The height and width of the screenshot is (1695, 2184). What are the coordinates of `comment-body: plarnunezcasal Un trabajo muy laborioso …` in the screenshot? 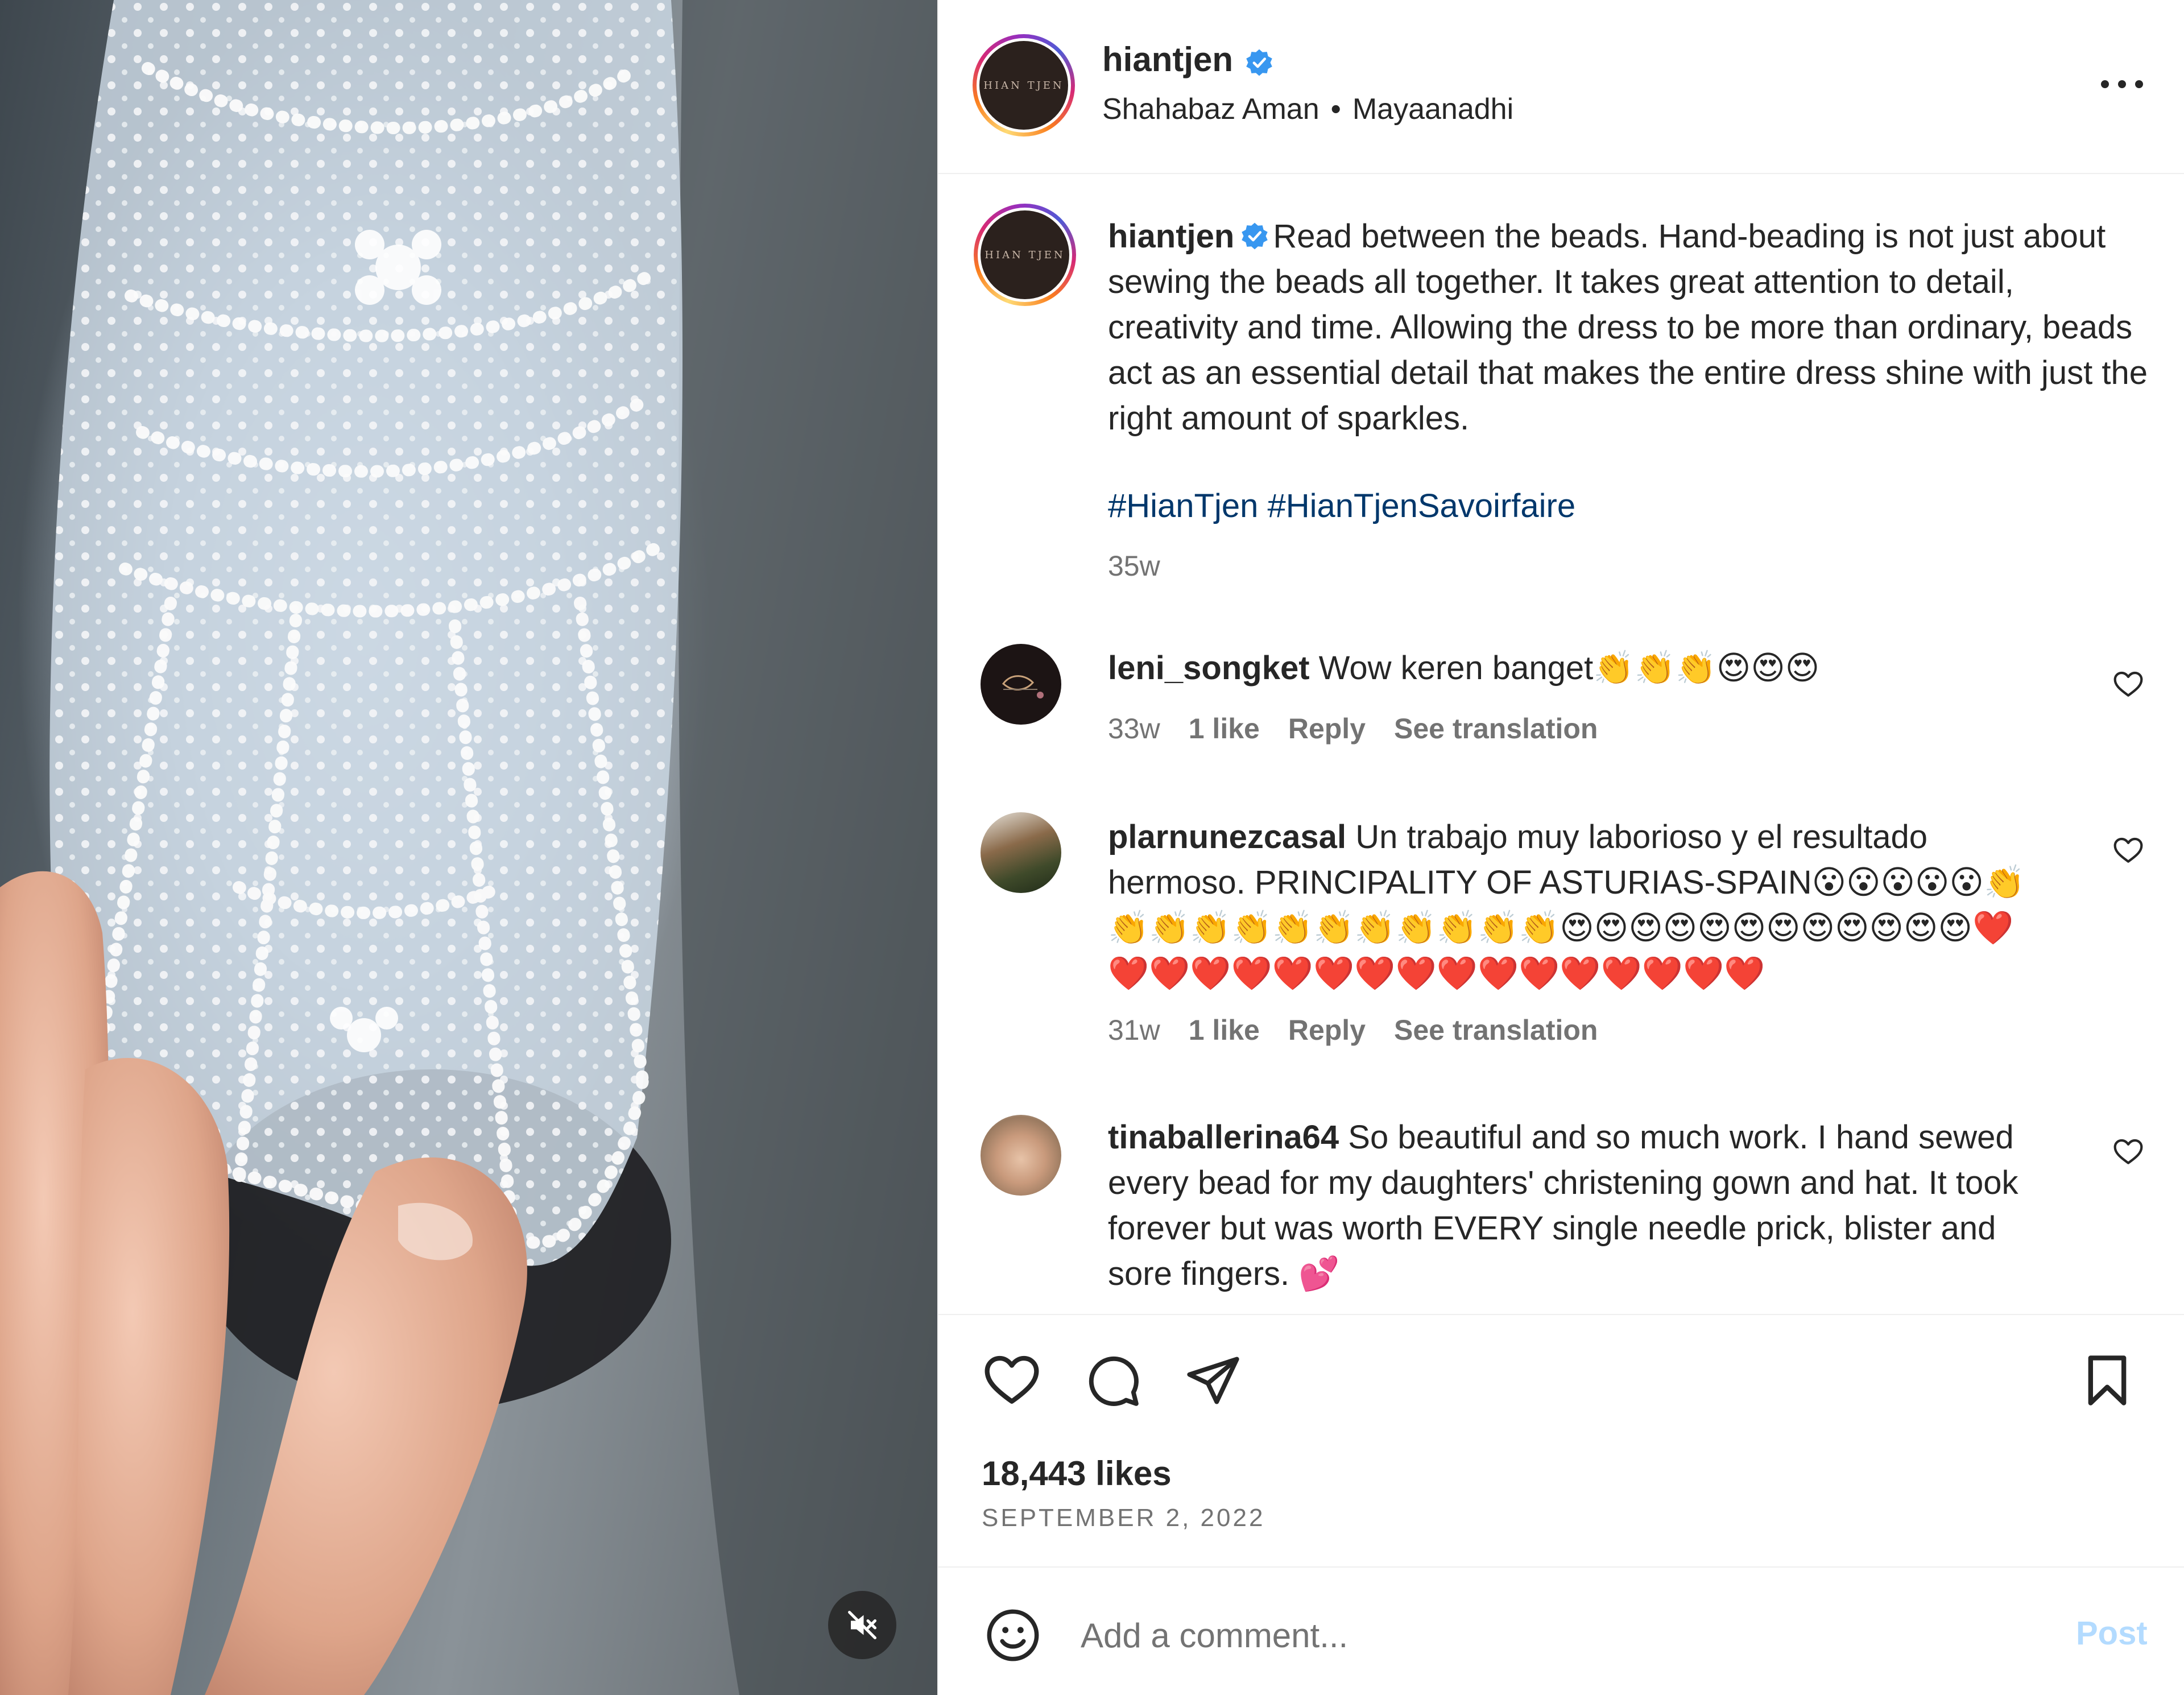 It's located at (1568, 906).